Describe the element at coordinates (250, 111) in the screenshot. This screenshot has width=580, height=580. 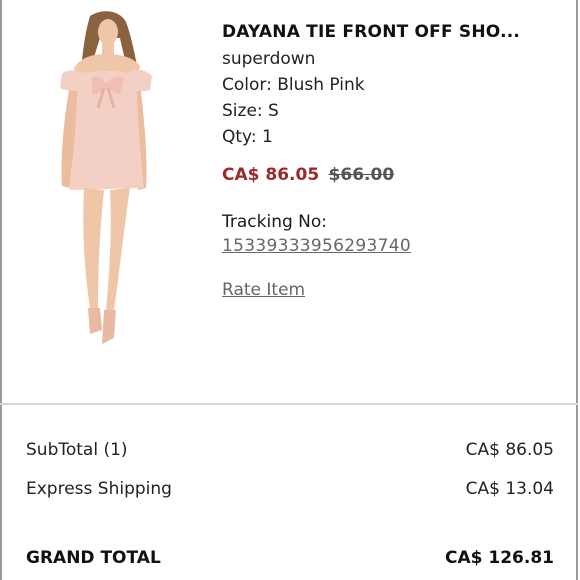
I see `product-size: Size: S` at that location.